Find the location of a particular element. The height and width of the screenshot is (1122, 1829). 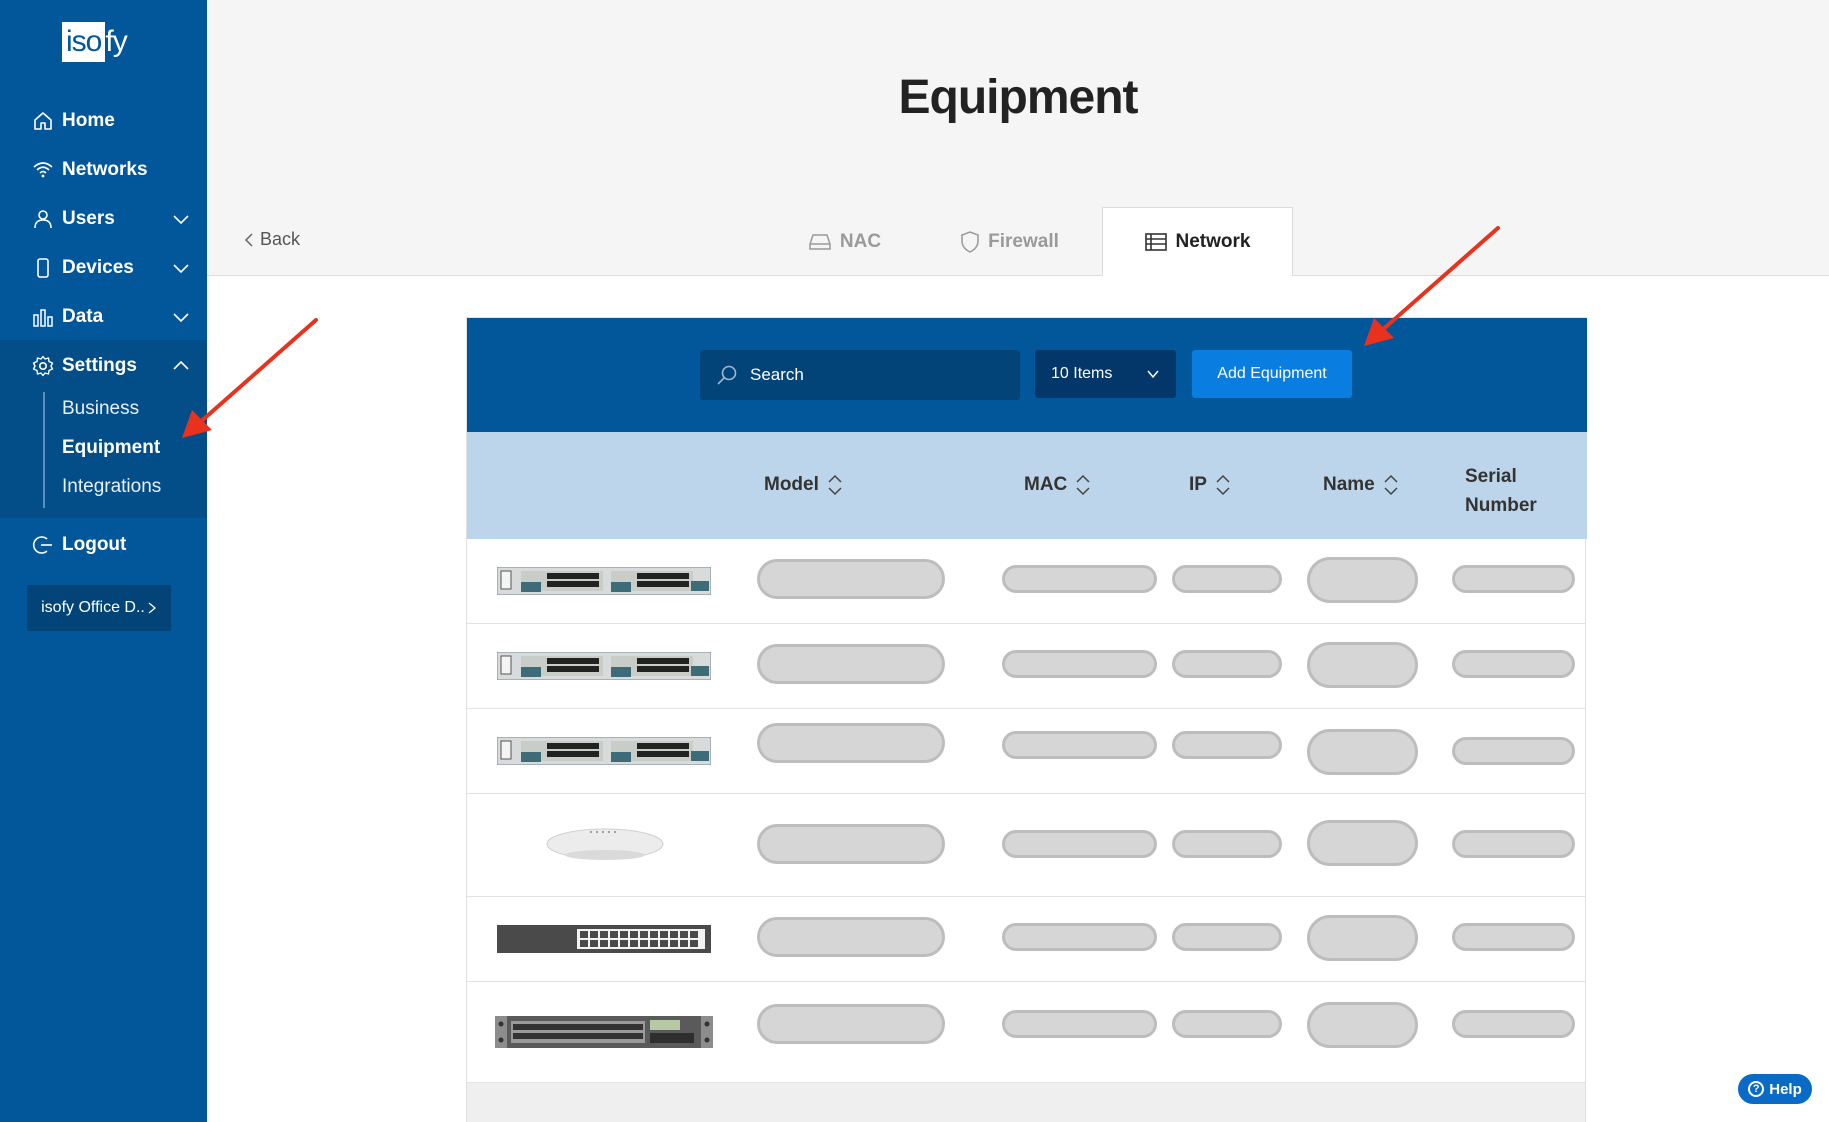

sidebar: isofy Home Networks Users Devices Data is located at coordinates (103, 561).